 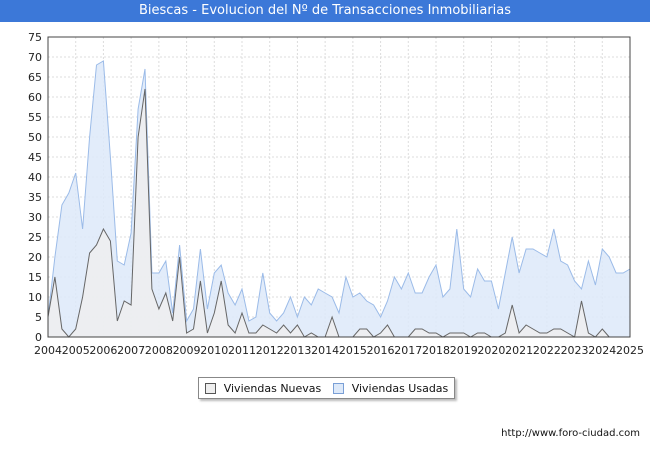 What do you see at coordinates (272, 388) in the screenshot?
I see `legend-label-nuevas: Viviendas Nuevas` at bounding box center [272, 388].